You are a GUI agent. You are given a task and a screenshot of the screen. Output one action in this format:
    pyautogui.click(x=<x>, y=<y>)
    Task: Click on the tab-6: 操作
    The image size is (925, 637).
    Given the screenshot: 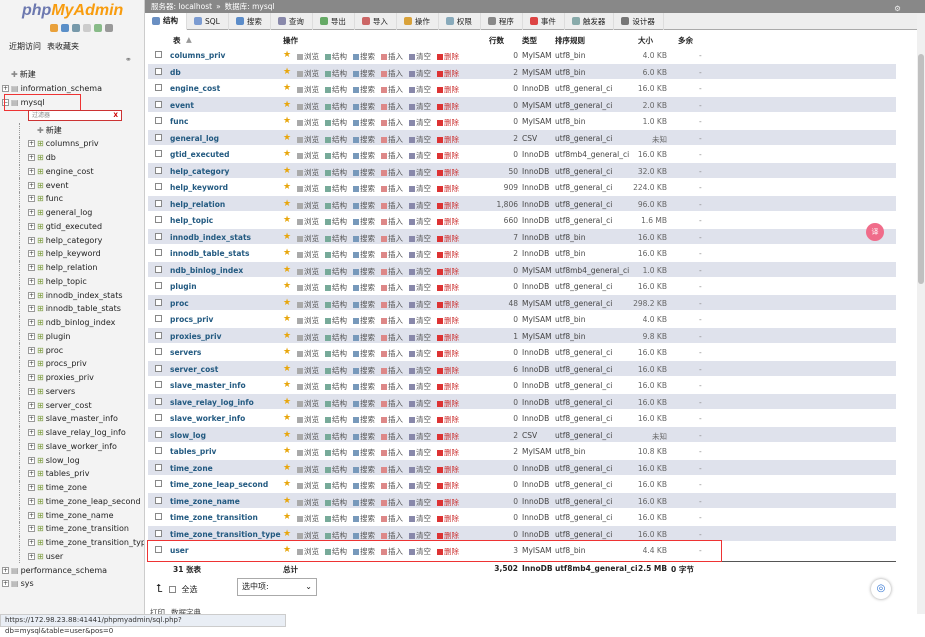 What is the action you would take?
    pyautogui.click(x=418, y=21)
    